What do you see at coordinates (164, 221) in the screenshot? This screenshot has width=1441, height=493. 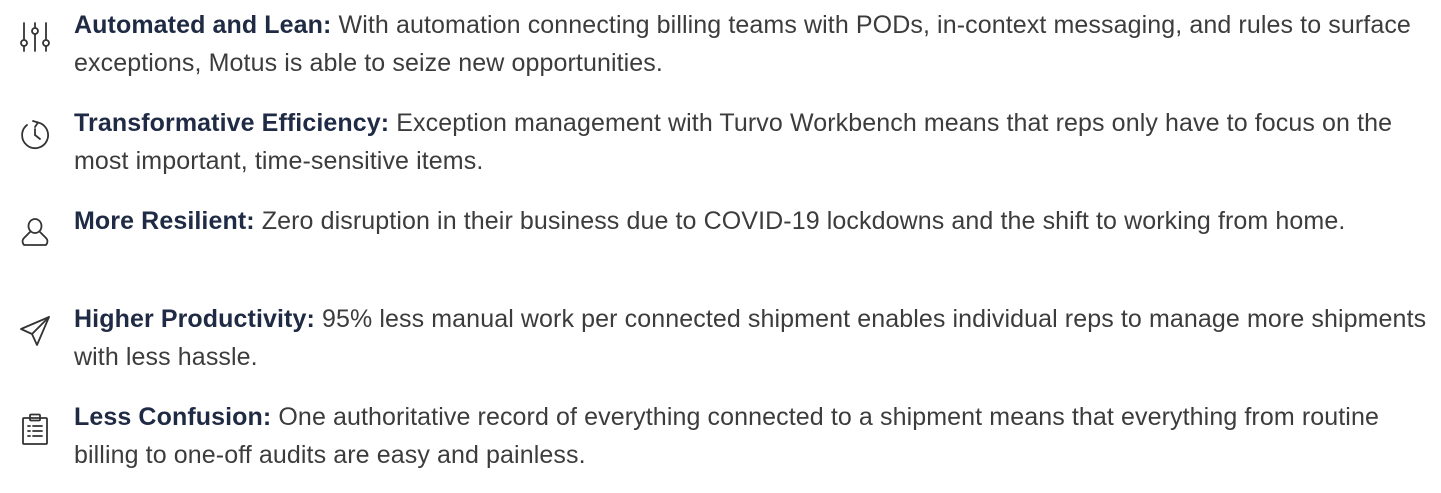 I see `benefit-title: More Resilient:` at bounding box center [164, 221].